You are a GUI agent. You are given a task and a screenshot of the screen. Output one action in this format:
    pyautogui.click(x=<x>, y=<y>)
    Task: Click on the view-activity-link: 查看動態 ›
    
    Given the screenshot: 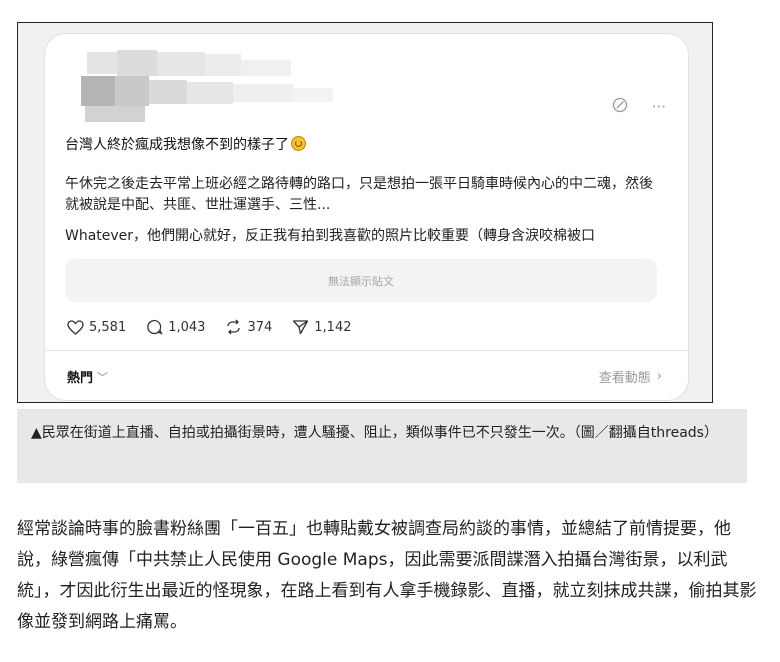 What is the action you would take?
    pyautogui.click(x=630, y=376)
    